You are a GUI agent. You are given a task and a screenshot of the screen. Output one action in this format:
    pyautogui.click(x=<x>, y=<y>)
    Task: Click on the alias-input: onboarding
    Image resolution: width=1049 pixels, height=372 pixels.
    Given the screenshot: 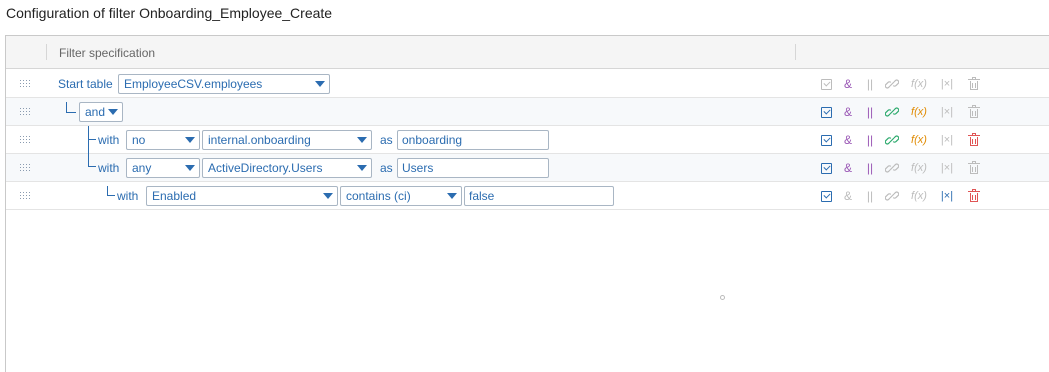 What is the action you would take?
    pyautogui.click(x=473, y=140)
    